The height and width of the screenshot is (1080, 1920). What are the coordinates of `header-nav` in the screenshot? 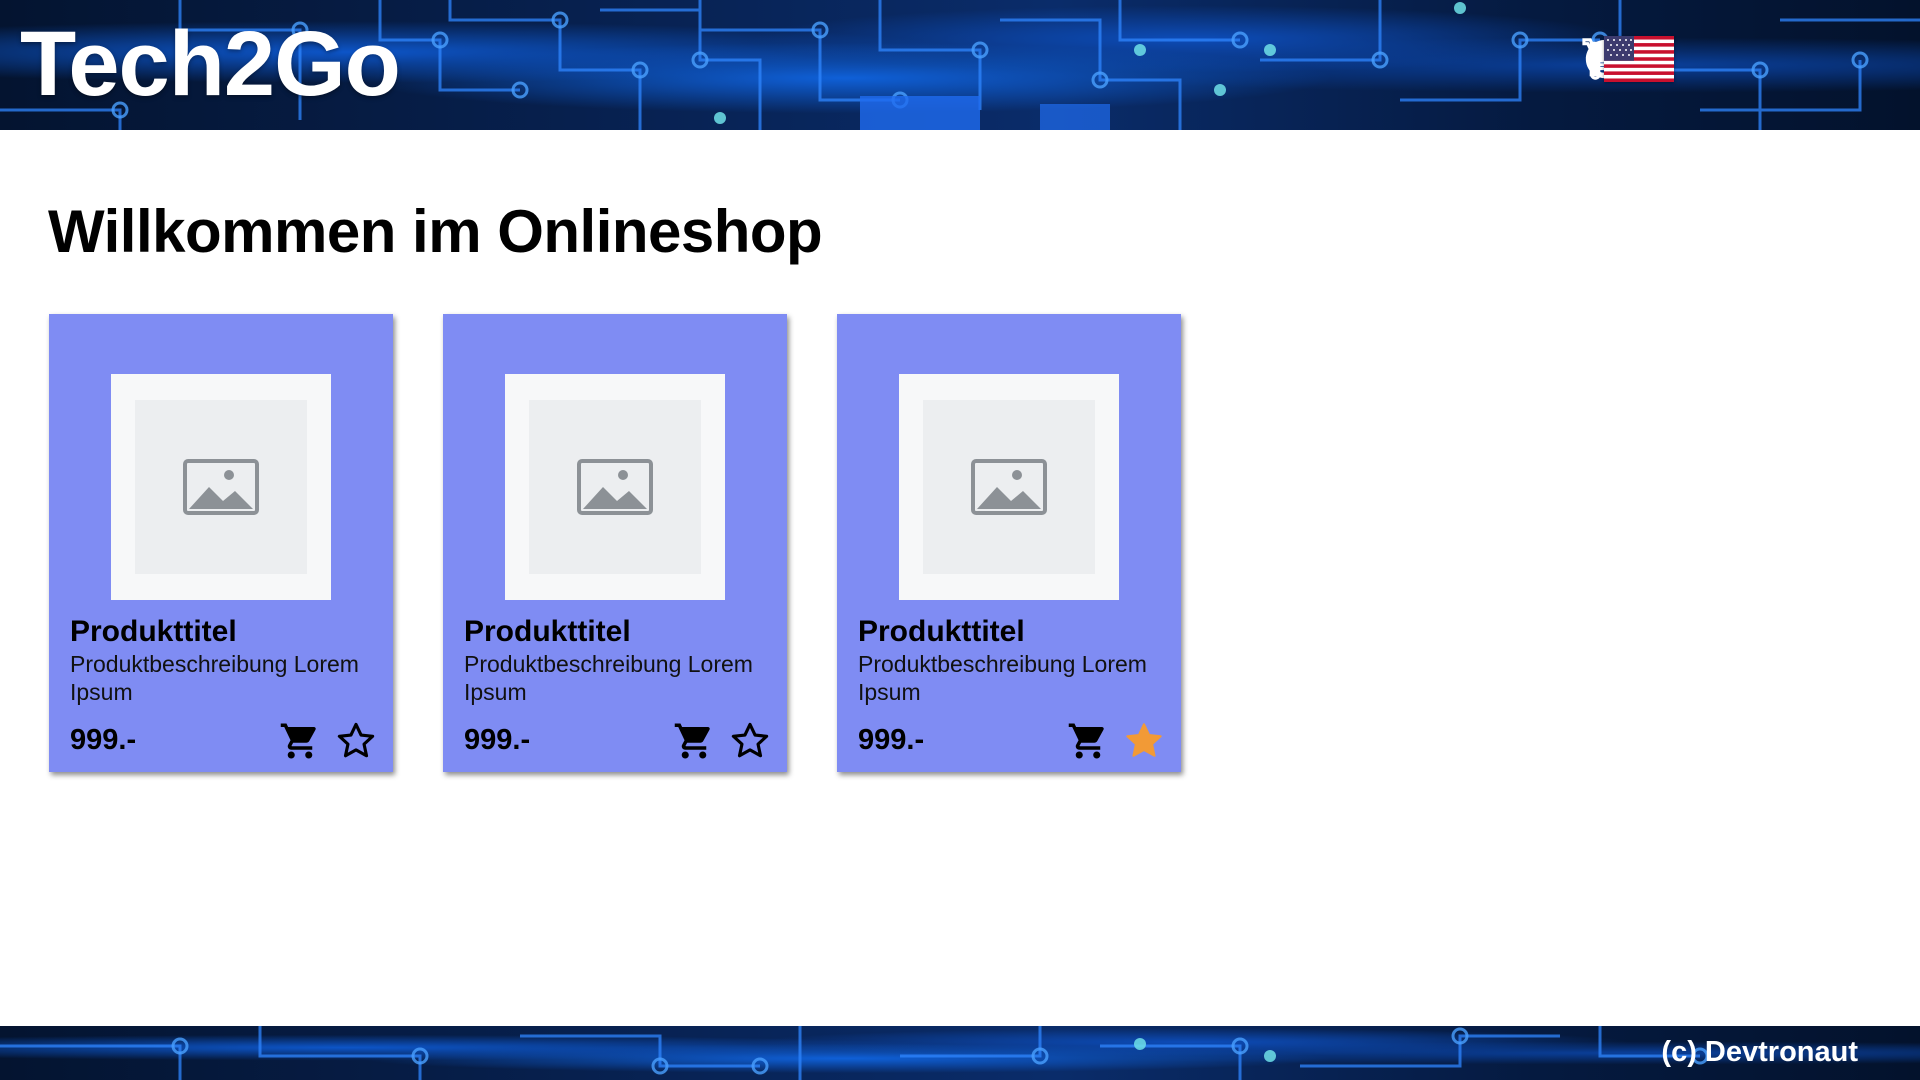 It's located at (1726, 63).